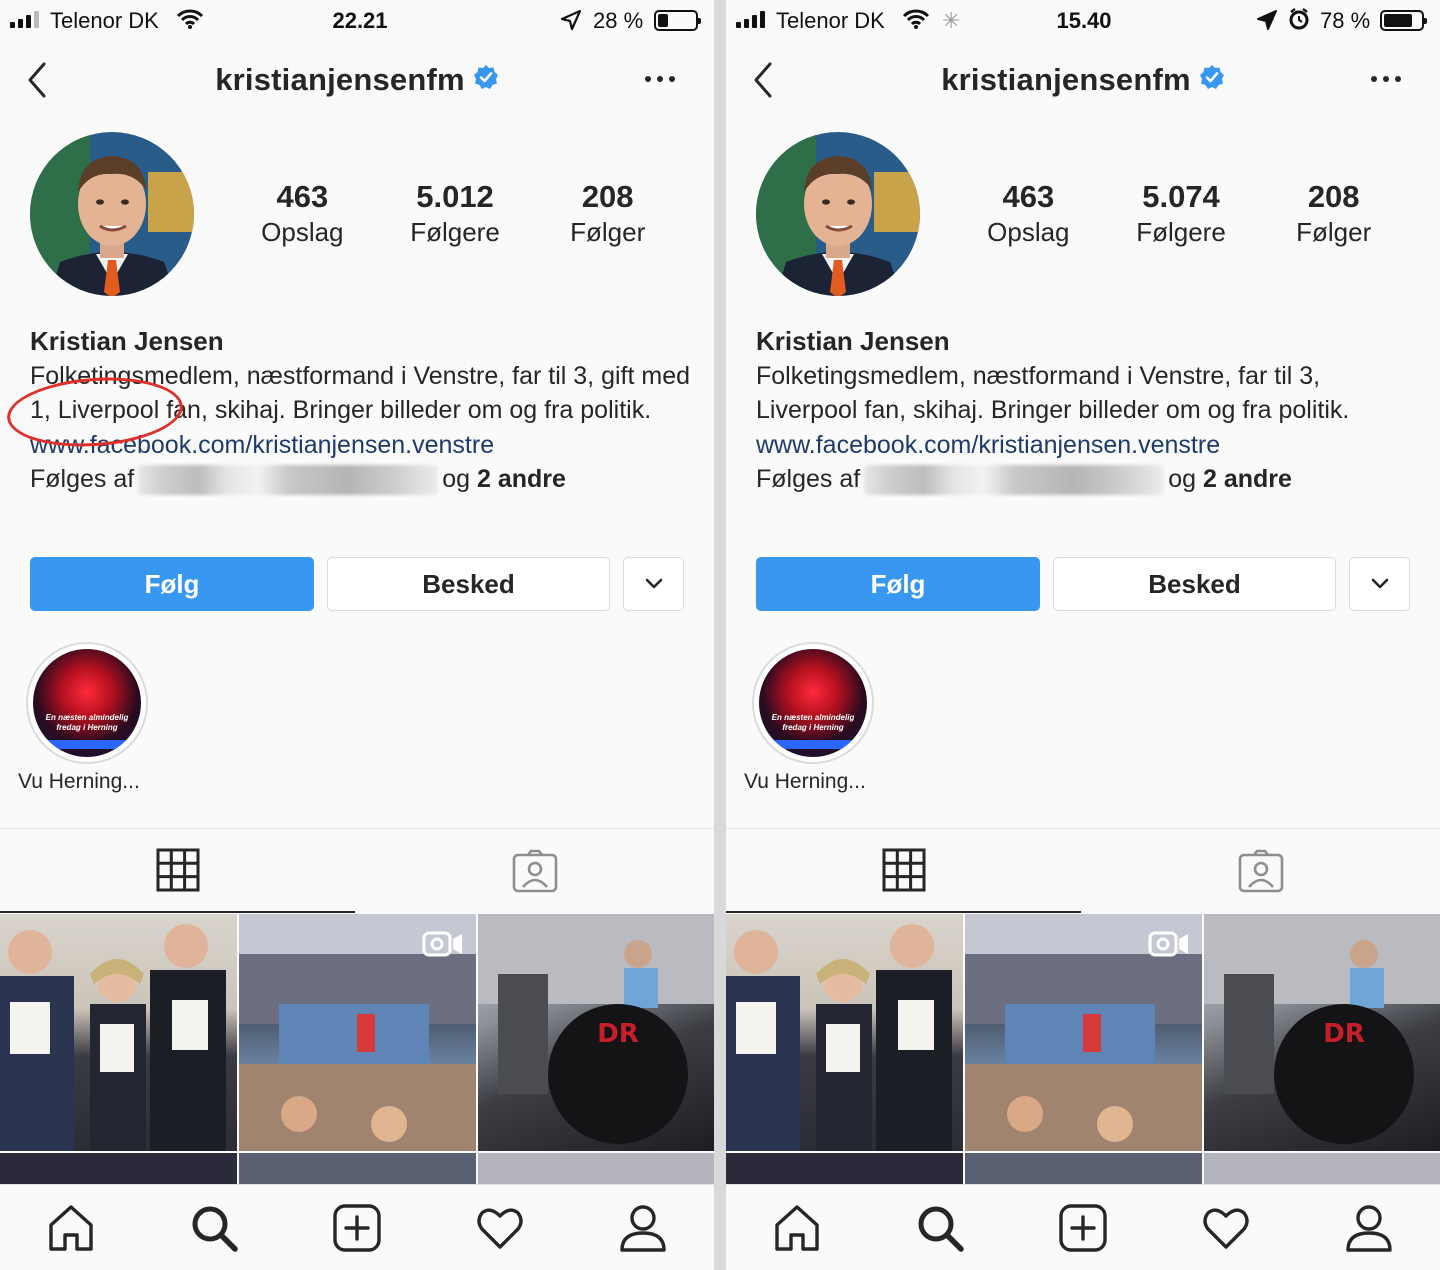  I want to click on followers-count-stat: 5.074 Følgere, so click(1181, 213).